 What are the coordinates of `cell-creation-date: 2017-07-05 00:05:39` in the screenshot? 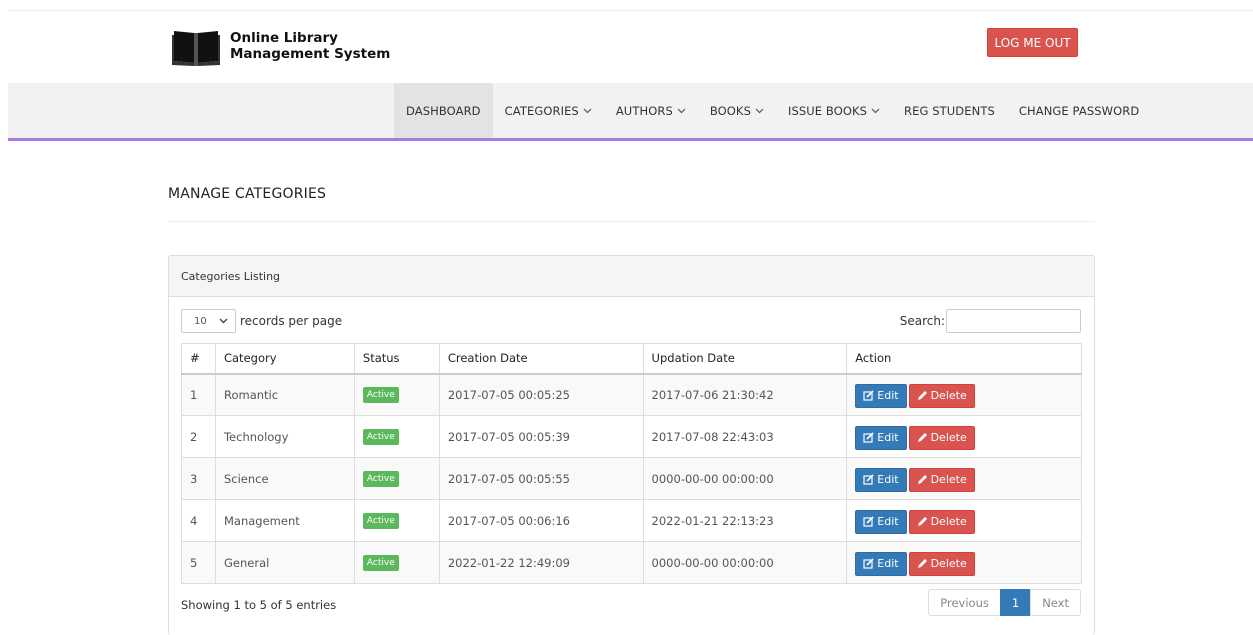 It's located at (541, 436).